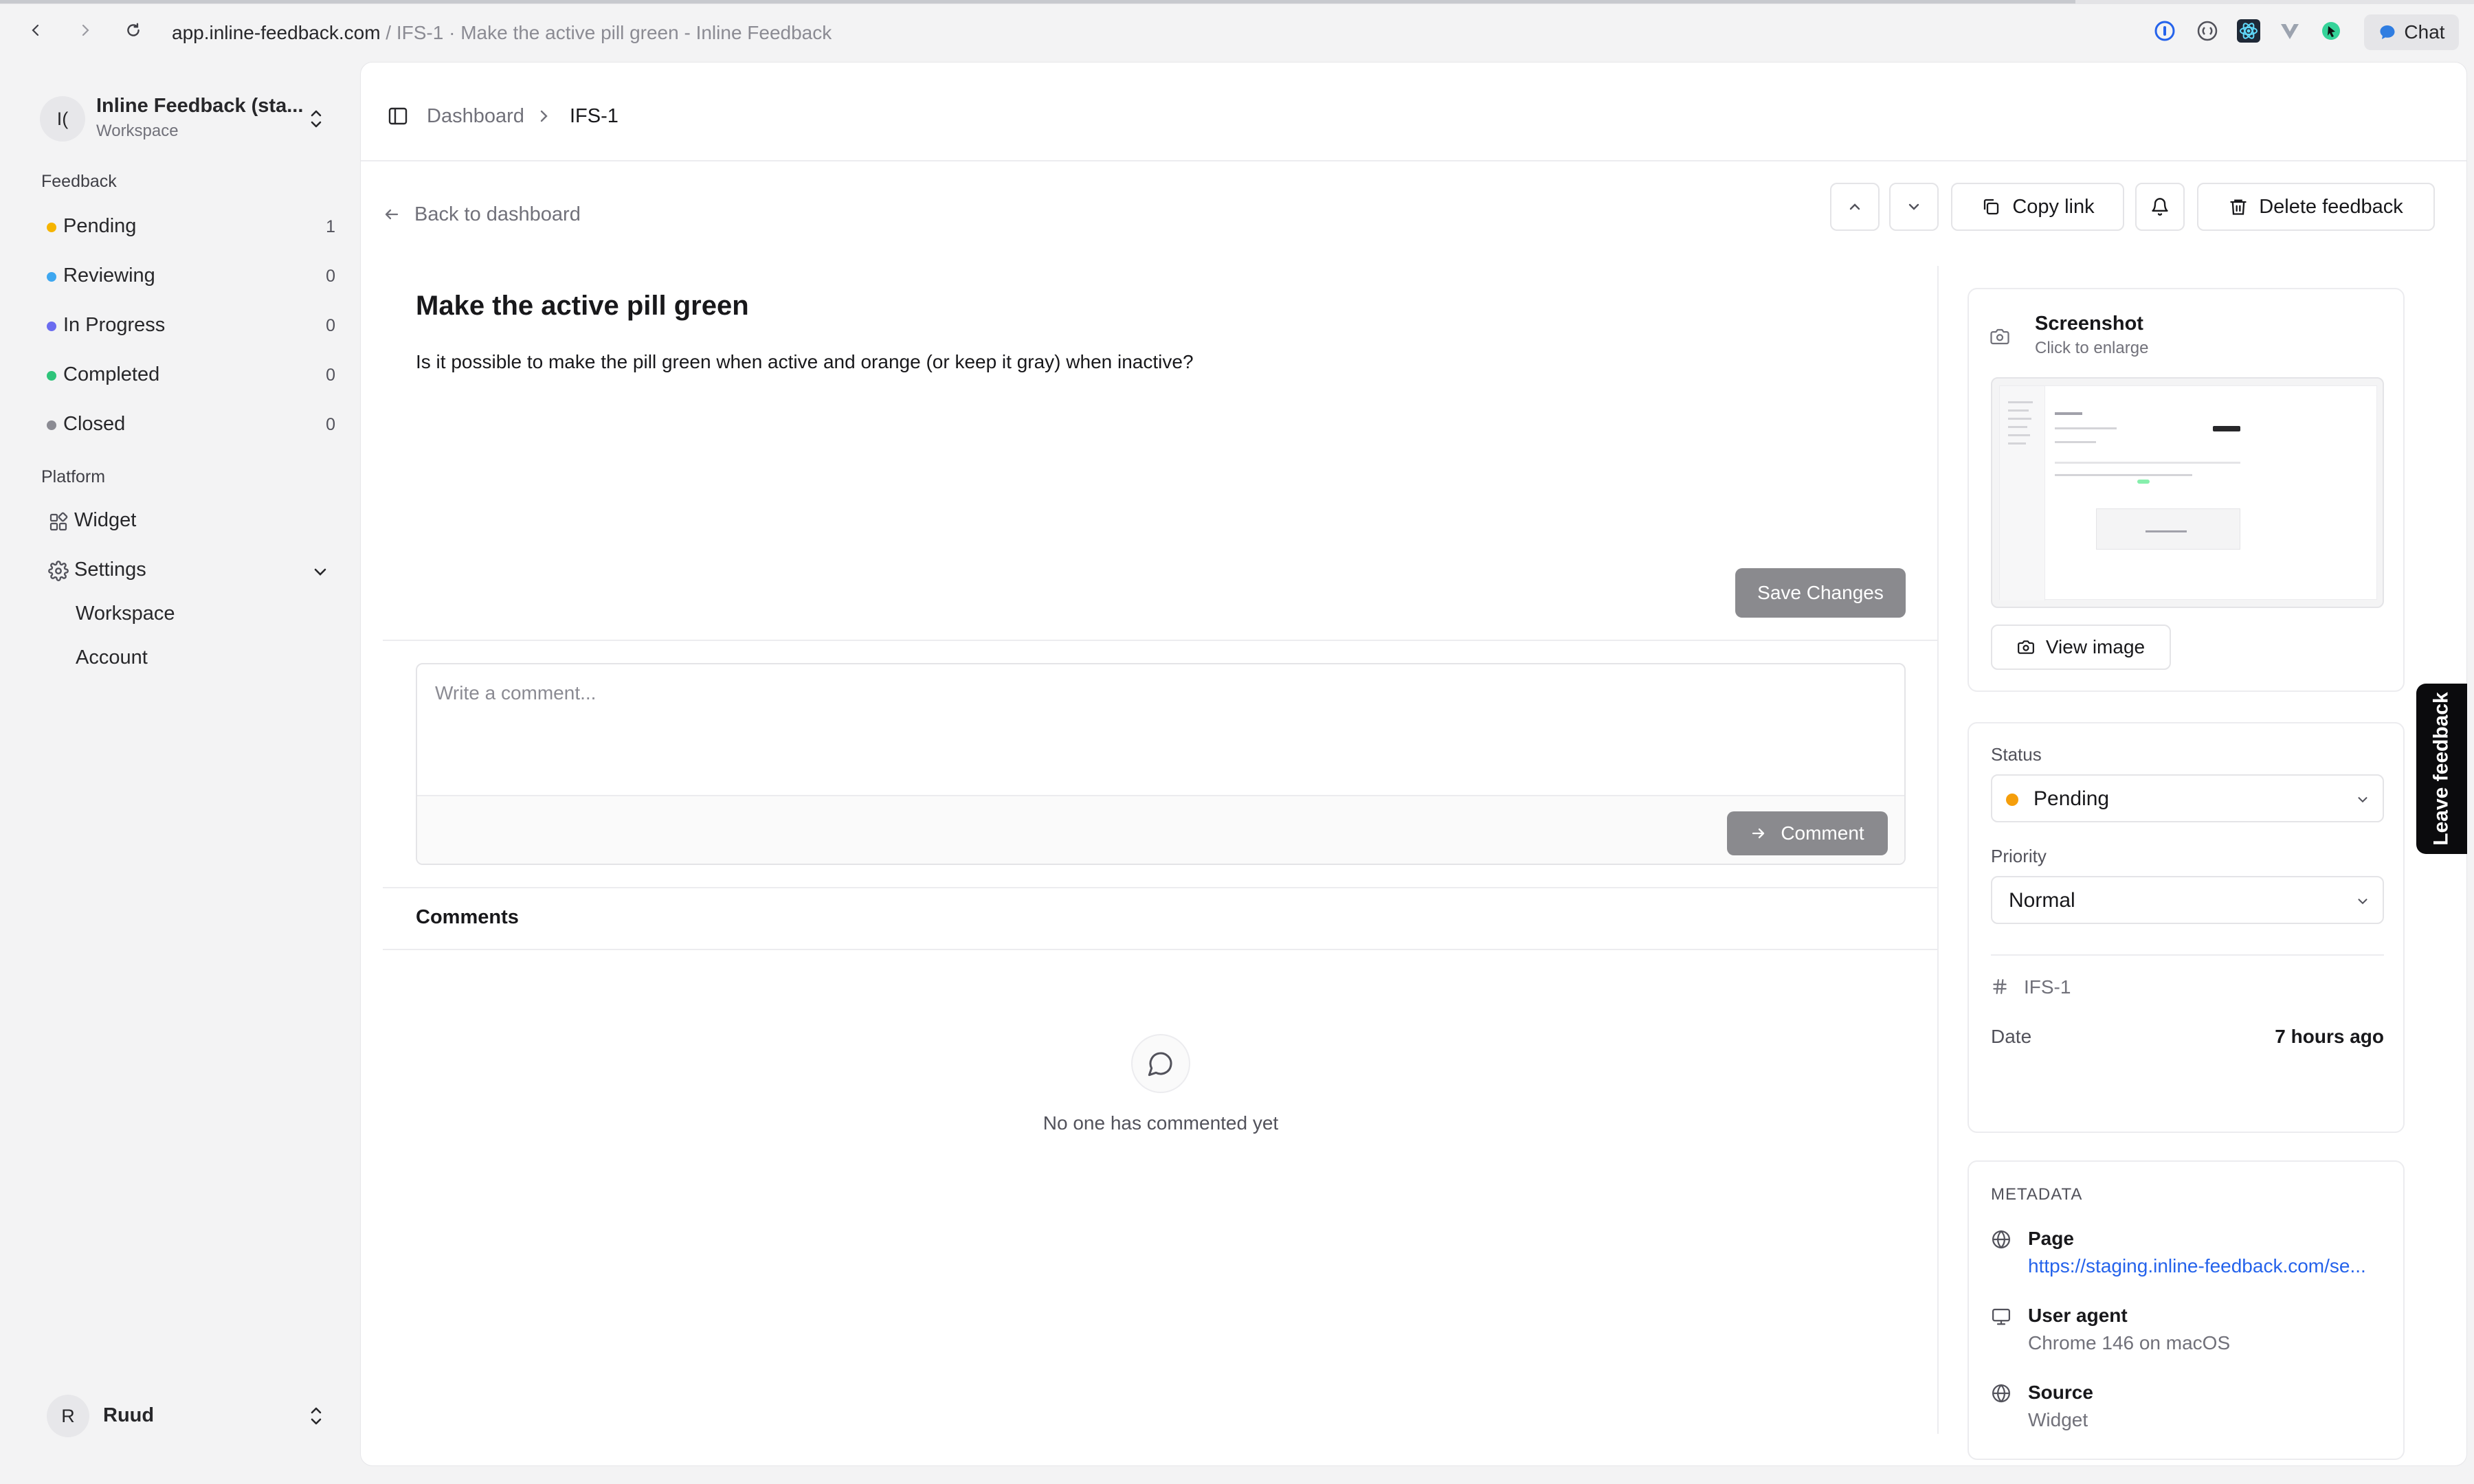 This screenshot has width=2474, height=1484. What do you see at coordinates (111, 374) in the screenshot?
I see `sidebar-item-label: Completed` at bounding box center [111, 374].